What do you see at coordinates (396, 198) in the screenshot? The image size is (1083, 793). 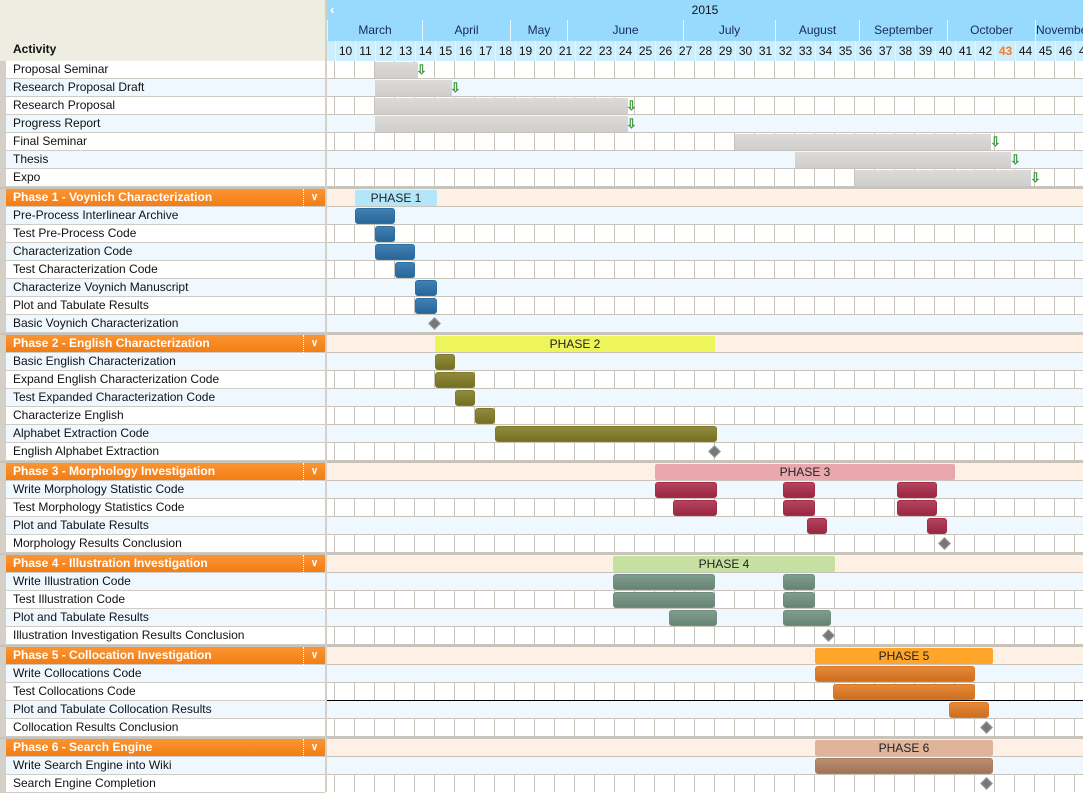 I see `phase-bar: PHASE 1` at bounding box center [396, 198].